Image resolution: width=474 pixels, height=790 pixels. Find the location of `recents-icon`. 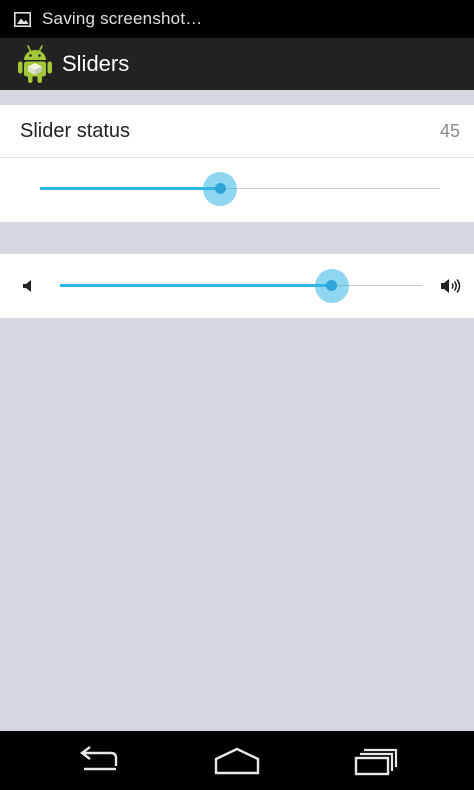

recents-icon is located at coordinates (376, 761).